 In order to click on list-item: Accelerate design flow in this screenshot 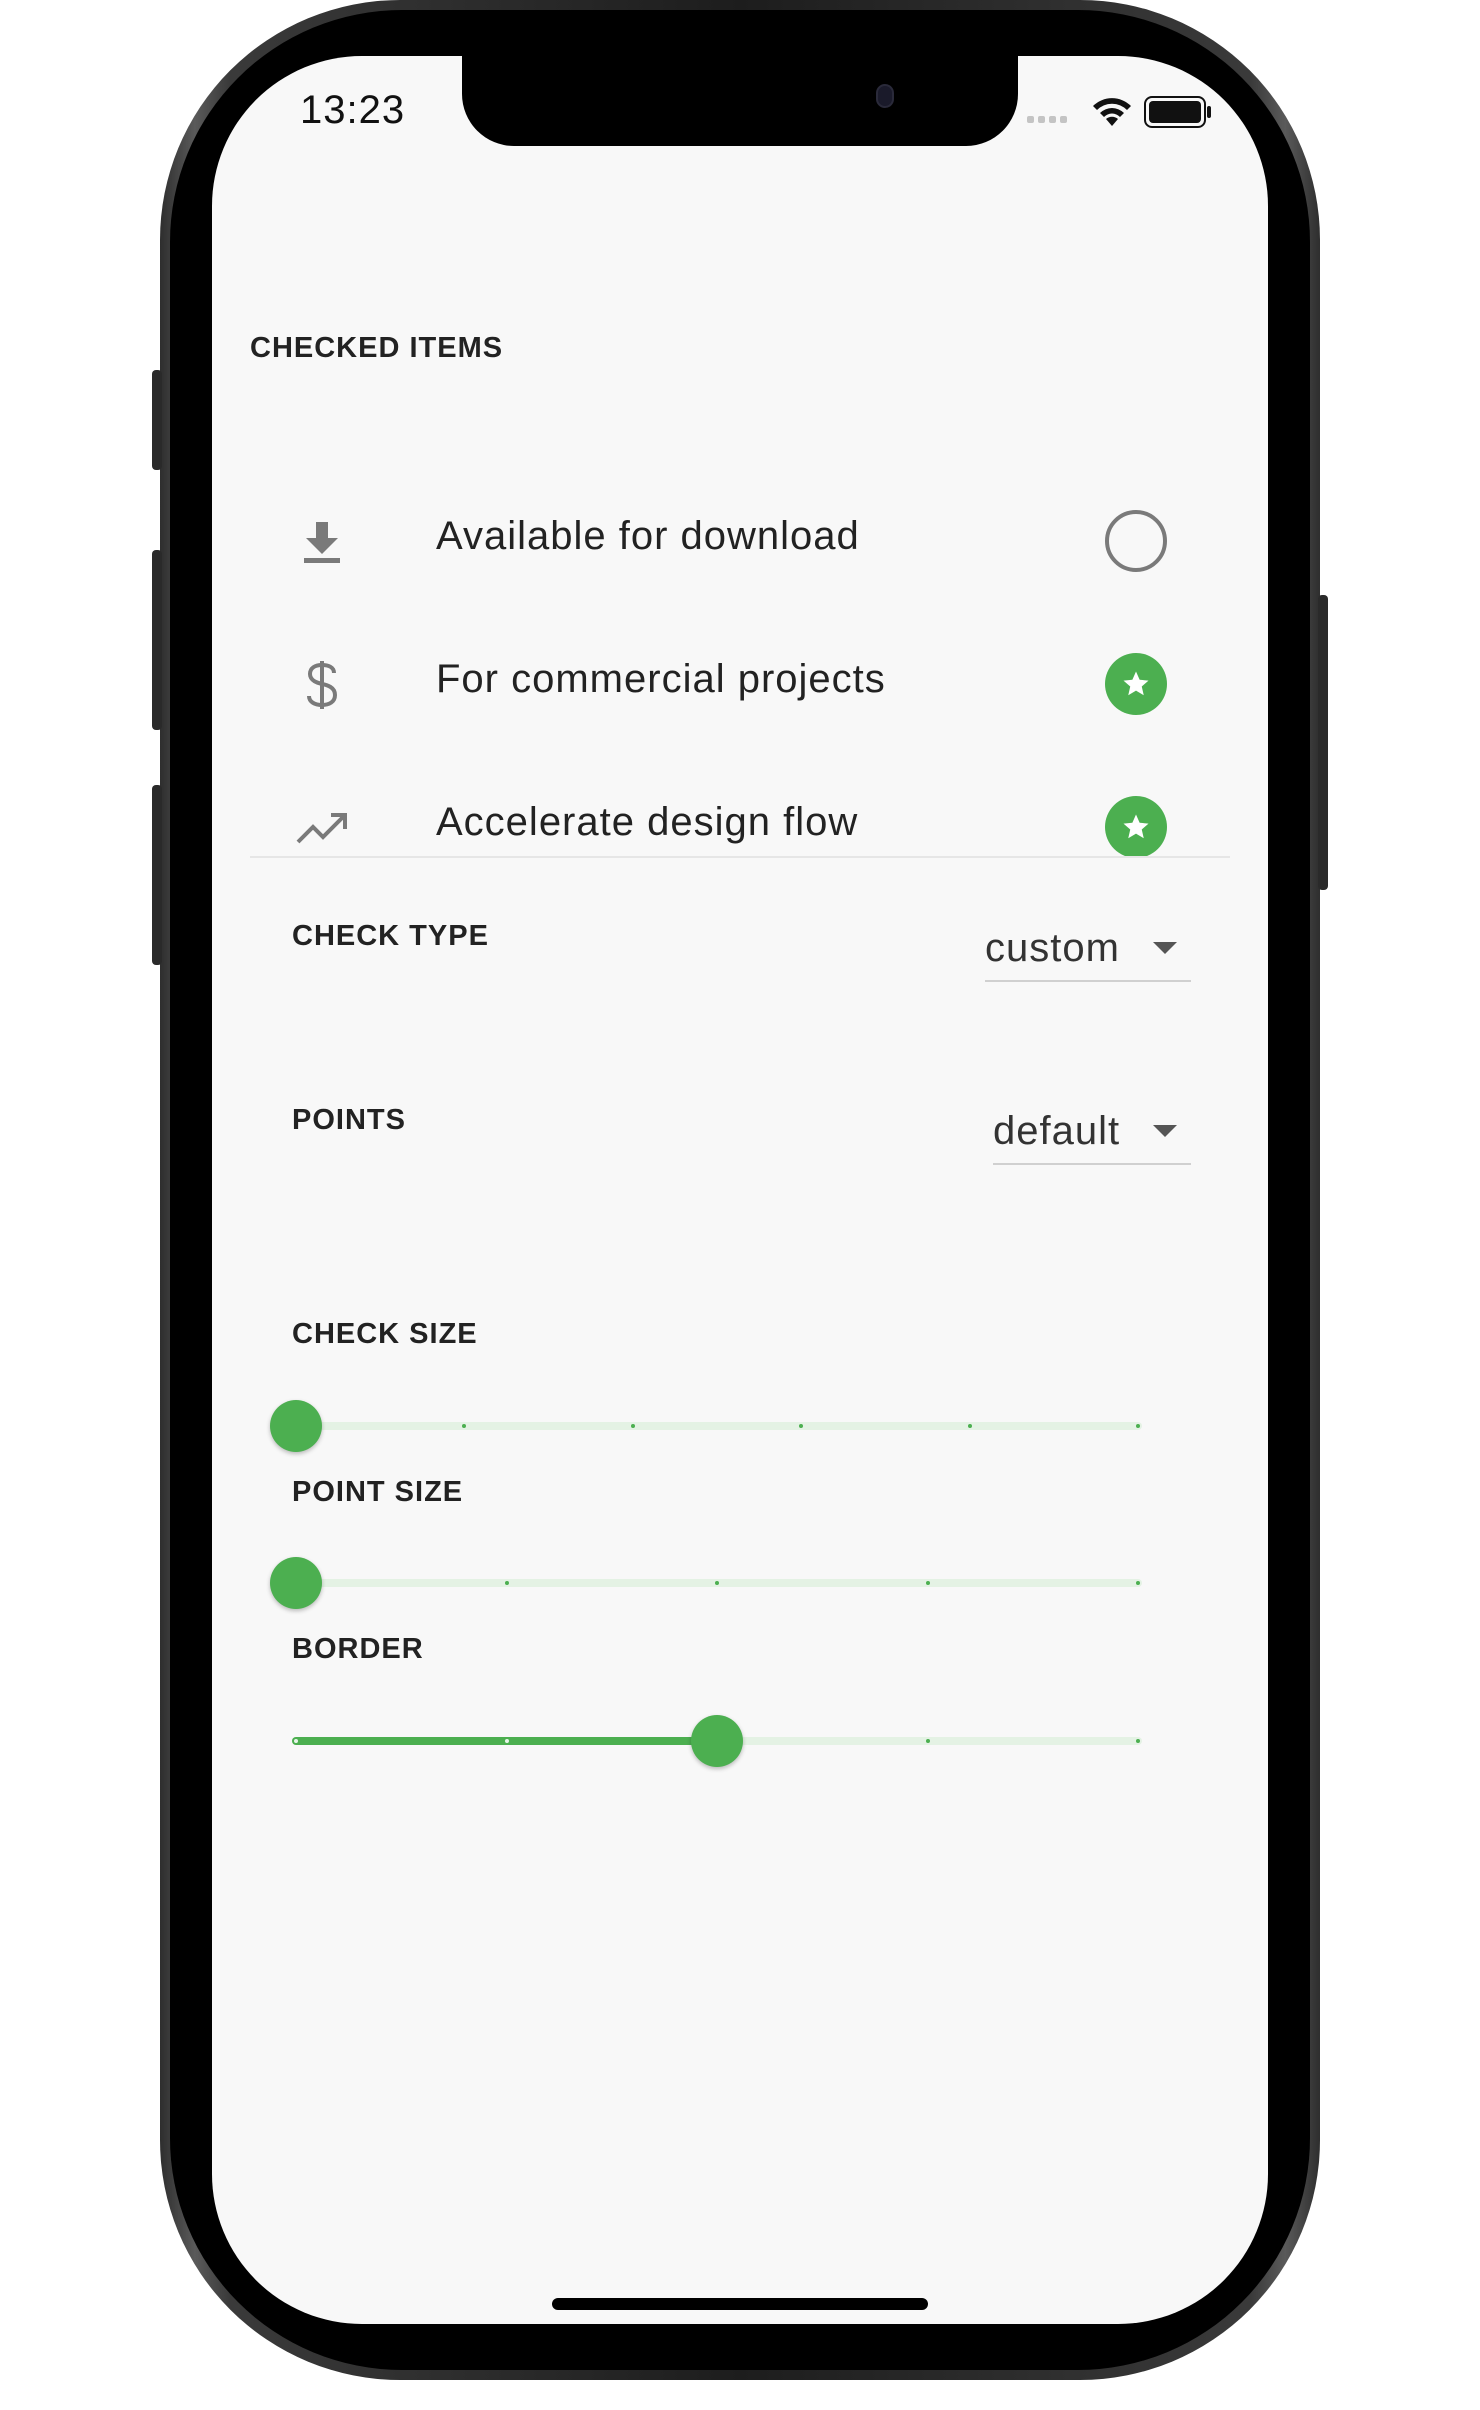, I will do `click(740, 824)`.